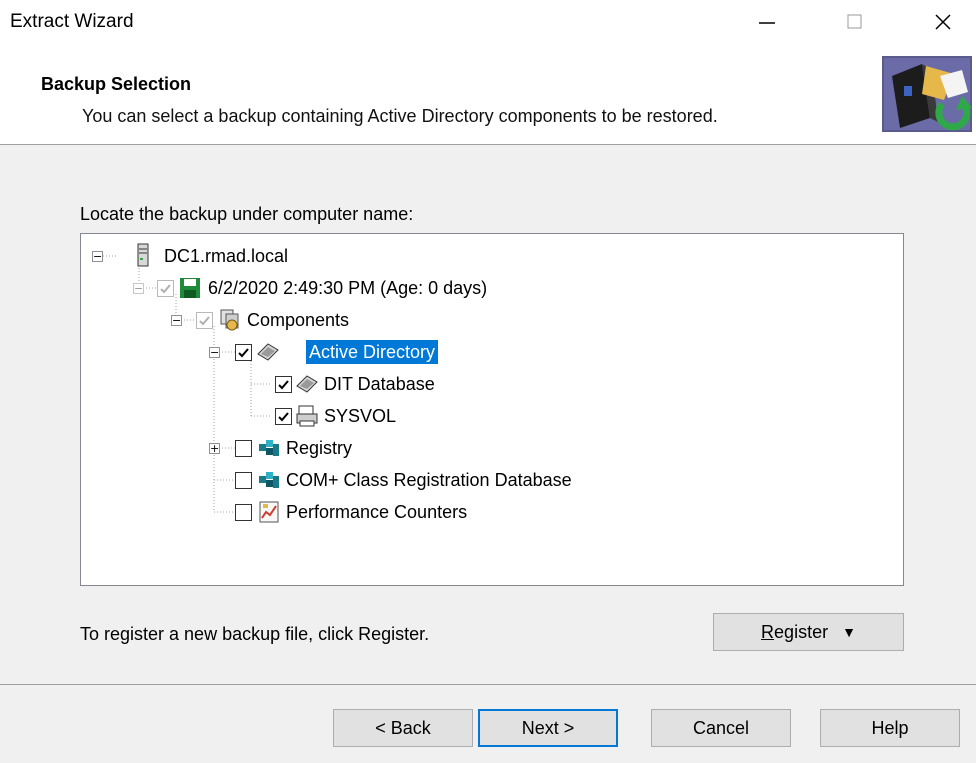 This screenshot has height=763, width=976. I want to click on register-button-label: egister, so click(801, 631).